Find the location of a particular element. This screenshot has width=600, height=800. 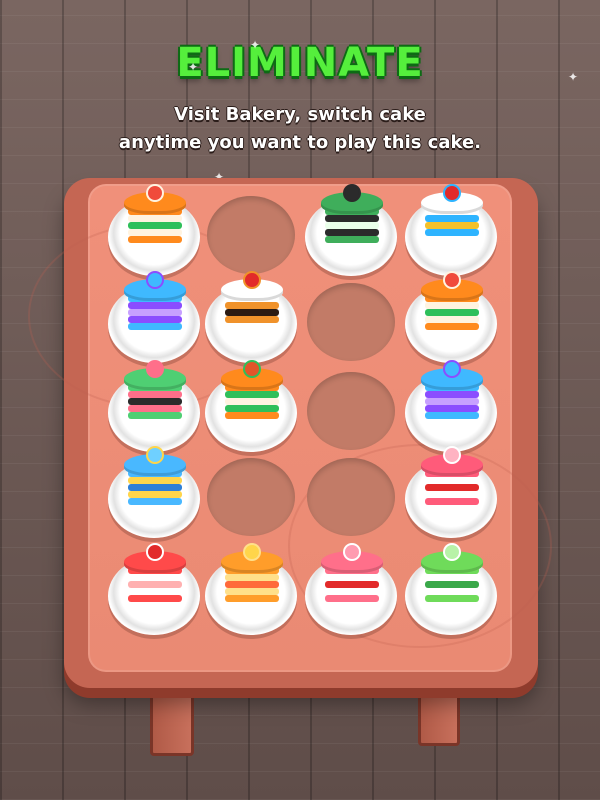

board-cell-r3-c4 is located at coordinates (451, 407).